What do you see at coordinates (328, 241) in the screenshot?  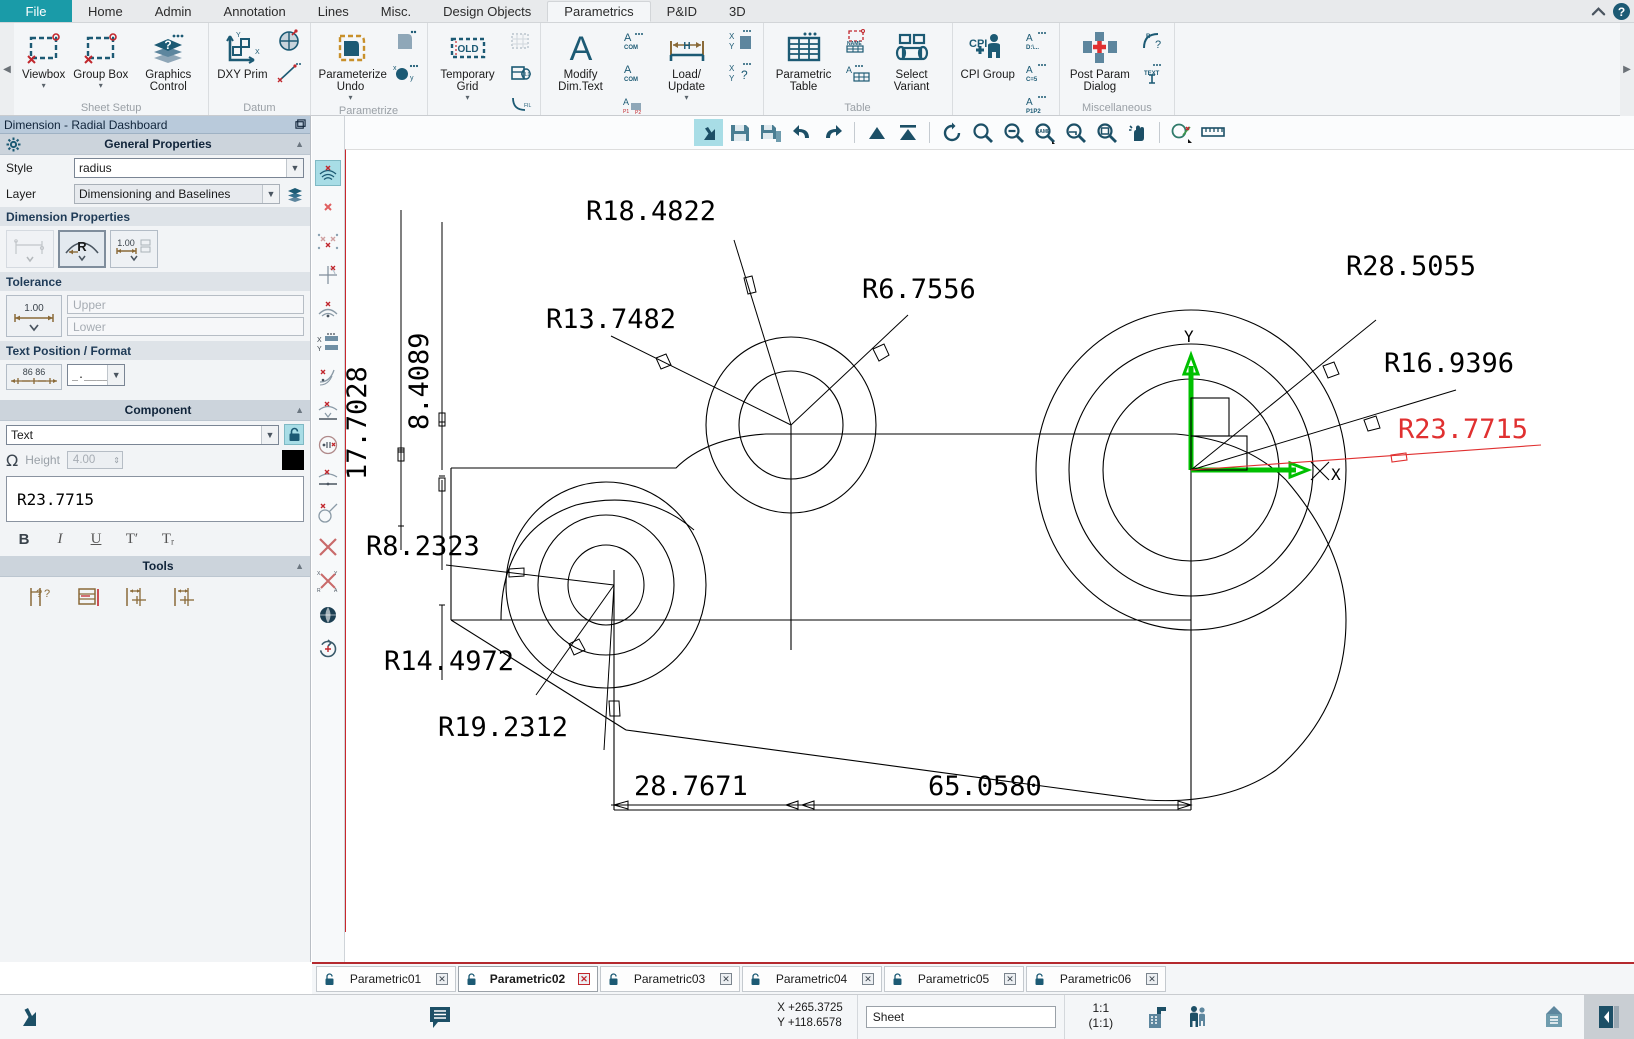 I see `snap-multi-point-icon` at bounding box center [328, 241].